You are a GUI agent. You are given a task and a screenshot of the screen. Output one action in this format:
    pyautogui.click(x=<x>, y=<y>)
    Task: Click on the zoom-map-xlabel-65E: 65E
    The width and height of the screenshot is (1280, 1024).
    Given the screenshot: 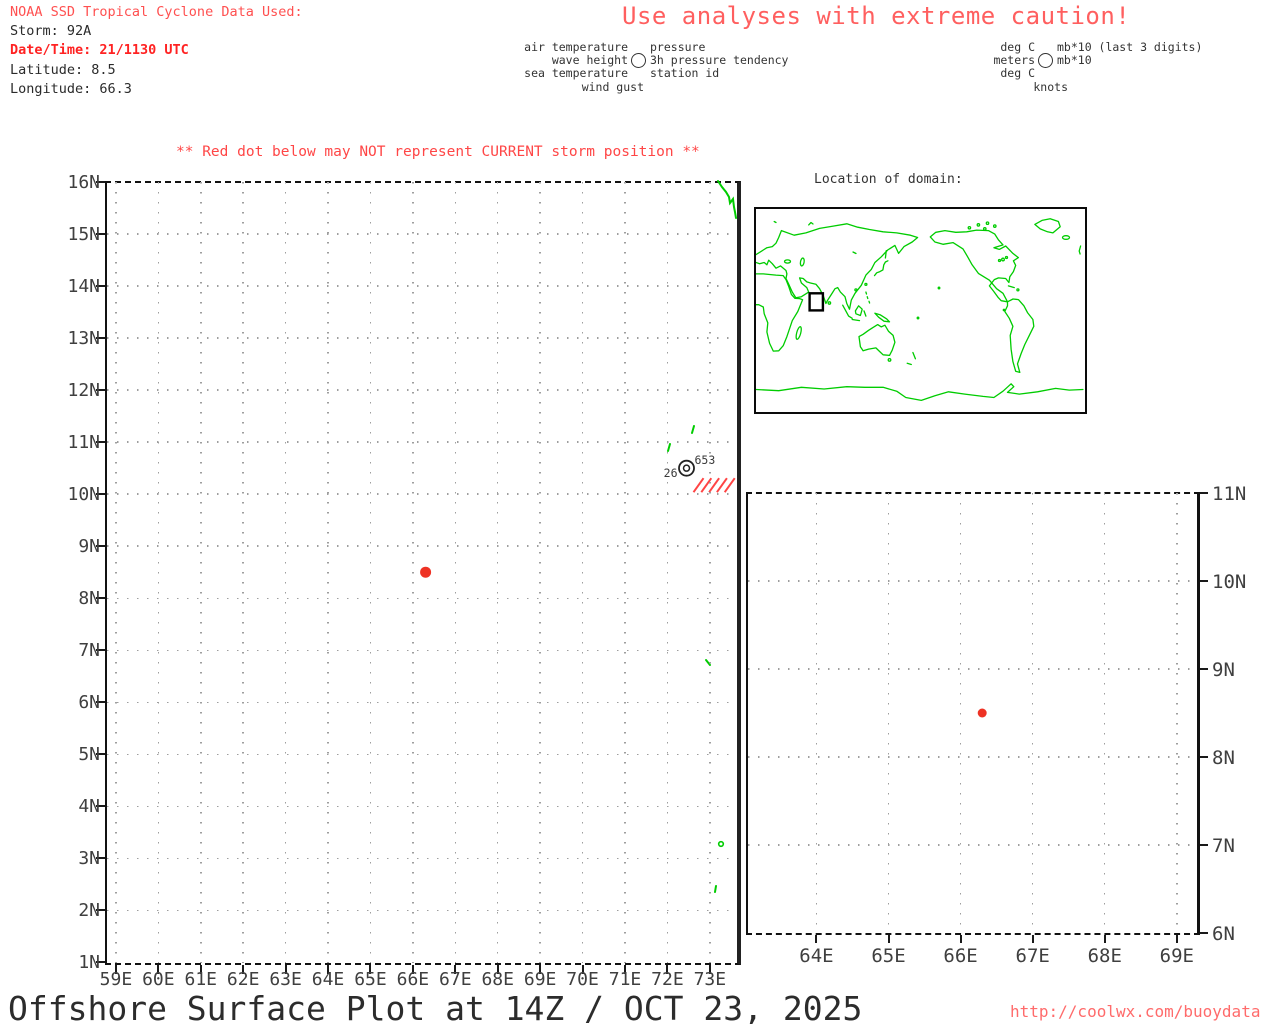 What is the action you would take?
    pyautogui.click(x=888, y=956)
    